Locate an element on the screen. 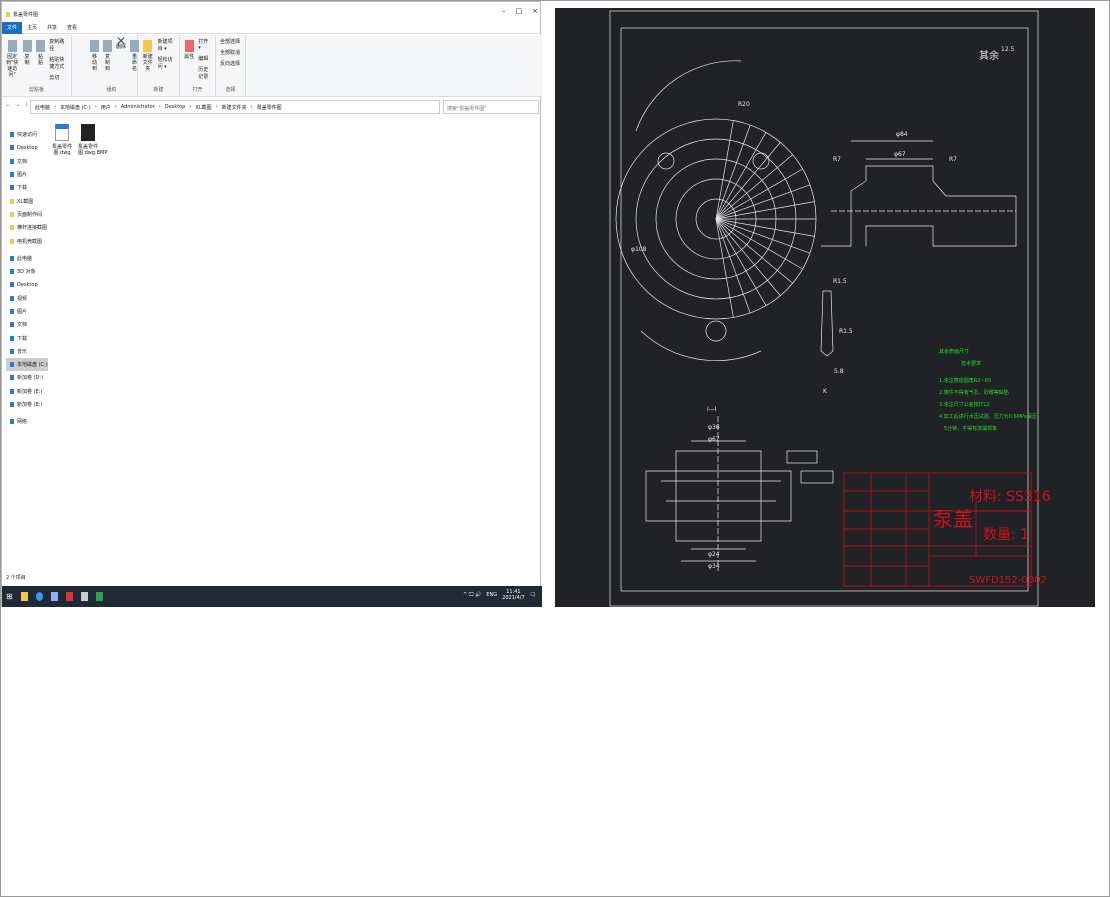  drawing-number: SWFD152-0002 is located at coordinates (1008, 580).